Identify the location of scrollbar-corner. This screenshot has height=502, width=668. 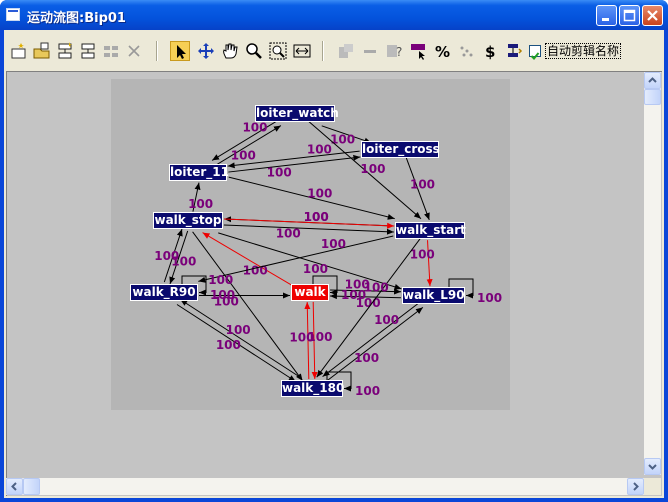
(652, 486).